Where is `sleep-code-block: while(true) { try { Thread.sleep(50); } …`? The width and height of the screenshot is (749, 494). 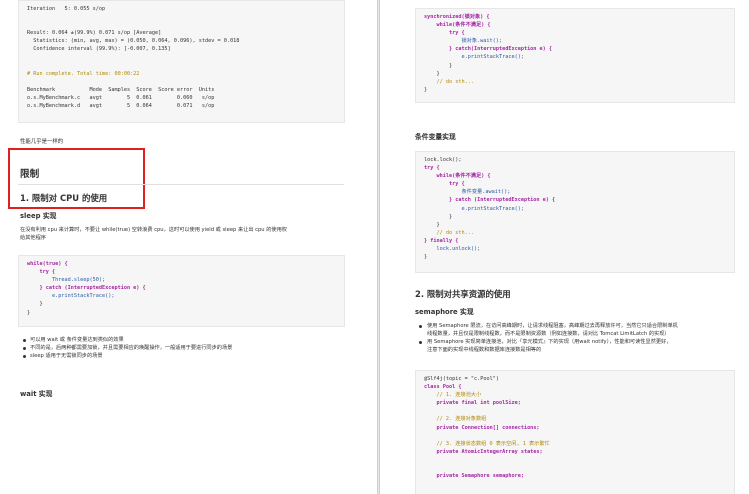 sleep-code-block: while(true) { try { Thread.sleep(50); } … is located at coordinates (181, 291).